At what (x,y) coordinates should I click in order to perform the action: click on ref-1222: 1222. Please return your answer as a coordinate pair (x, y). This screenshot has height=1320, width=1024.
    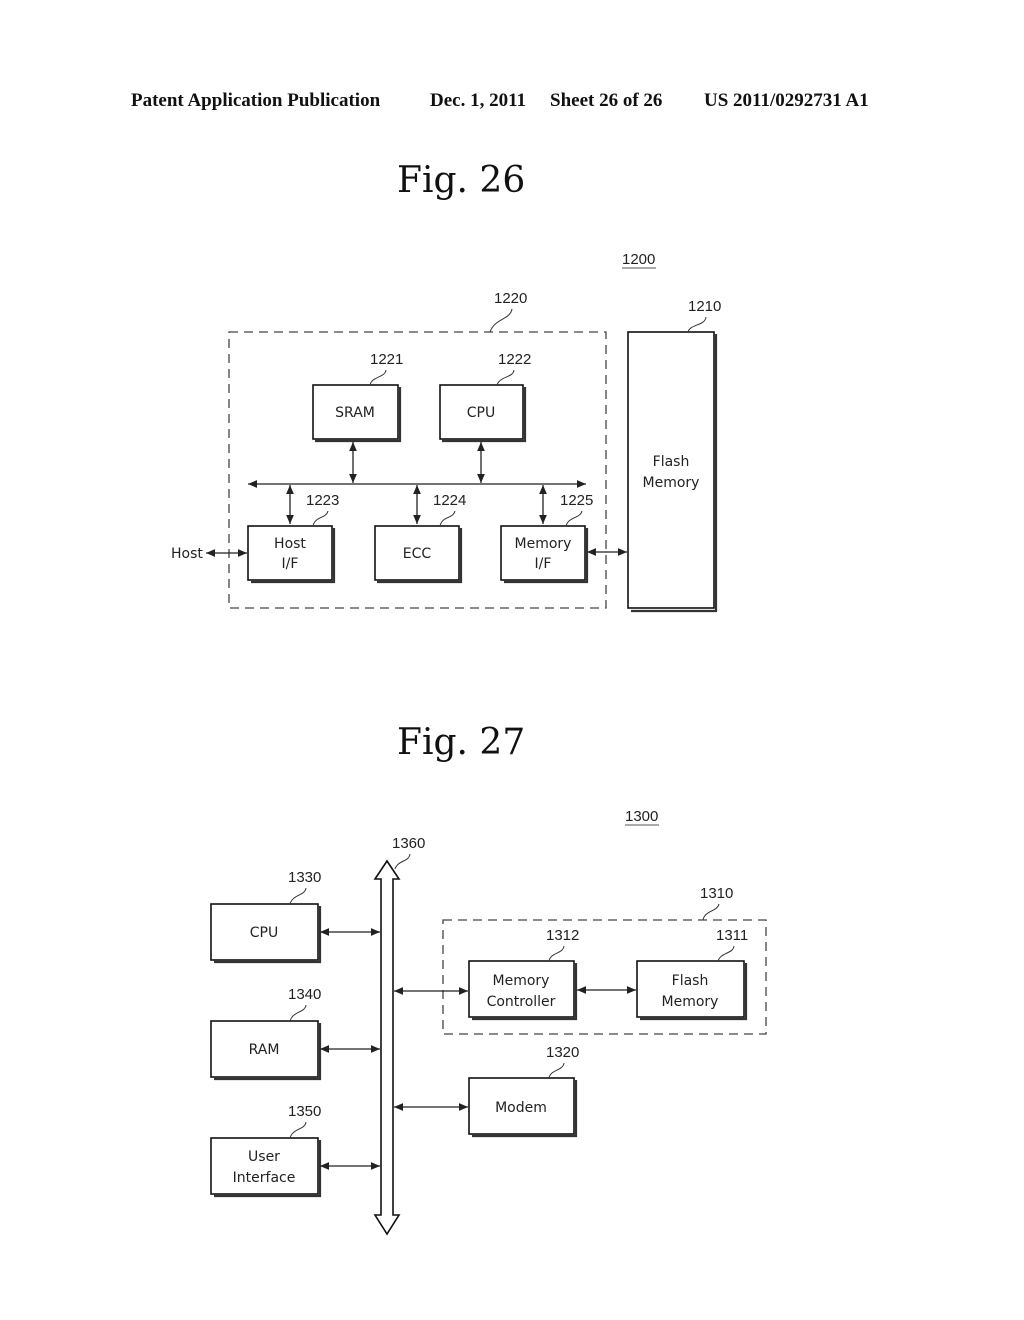
    Looking at the image, I should click on (514, 359).